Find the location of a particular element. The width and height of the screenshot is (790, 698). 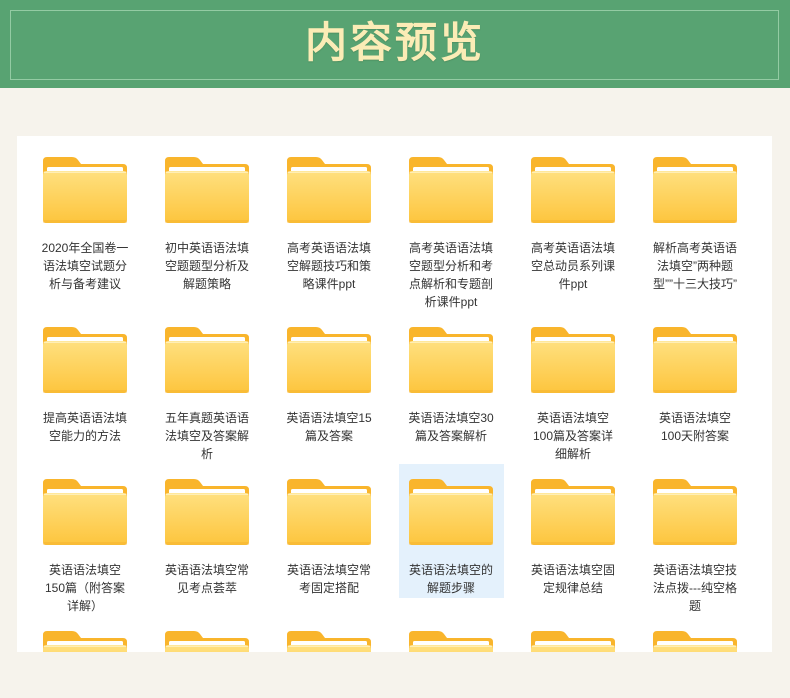

folder-item: 提高英语语法填 空能力的方法 is located at coordinates (85, 379).